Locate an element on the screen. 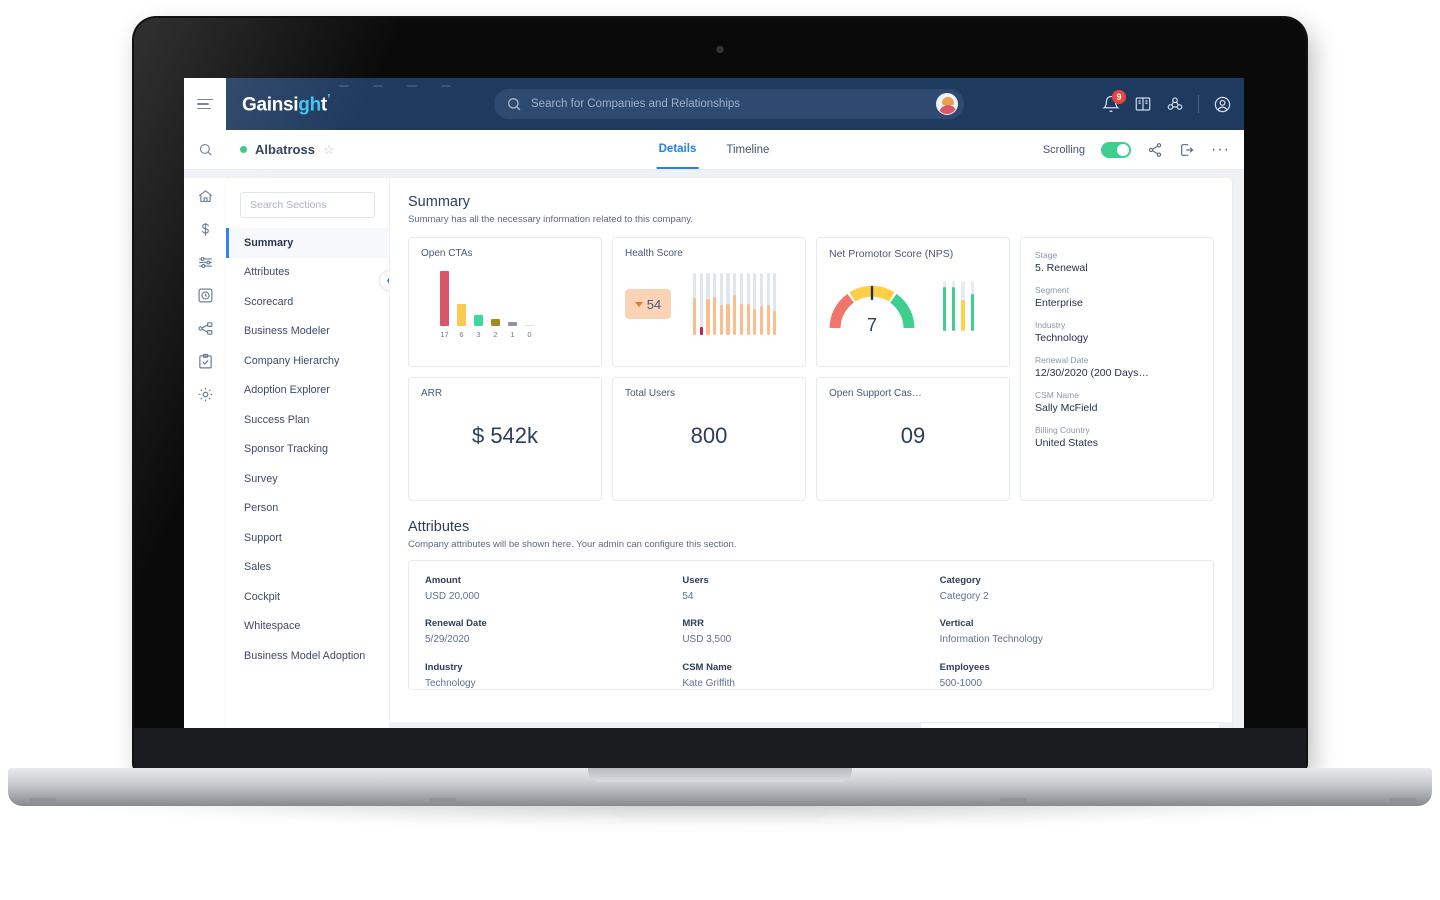 This screenshot has width=1440, height=900. tab-timeline: Timeline is located at coordinates (747, 149).